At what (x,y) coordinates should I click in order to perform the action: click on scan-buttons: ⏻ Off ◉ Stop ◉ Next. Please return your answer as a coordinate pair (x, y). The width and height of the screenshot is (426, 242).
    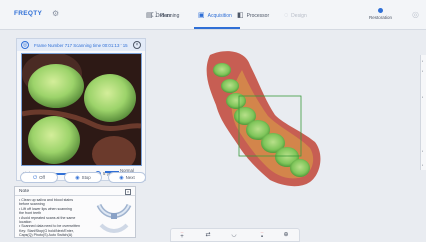
    Looking at the image, I should click on (83, 178).